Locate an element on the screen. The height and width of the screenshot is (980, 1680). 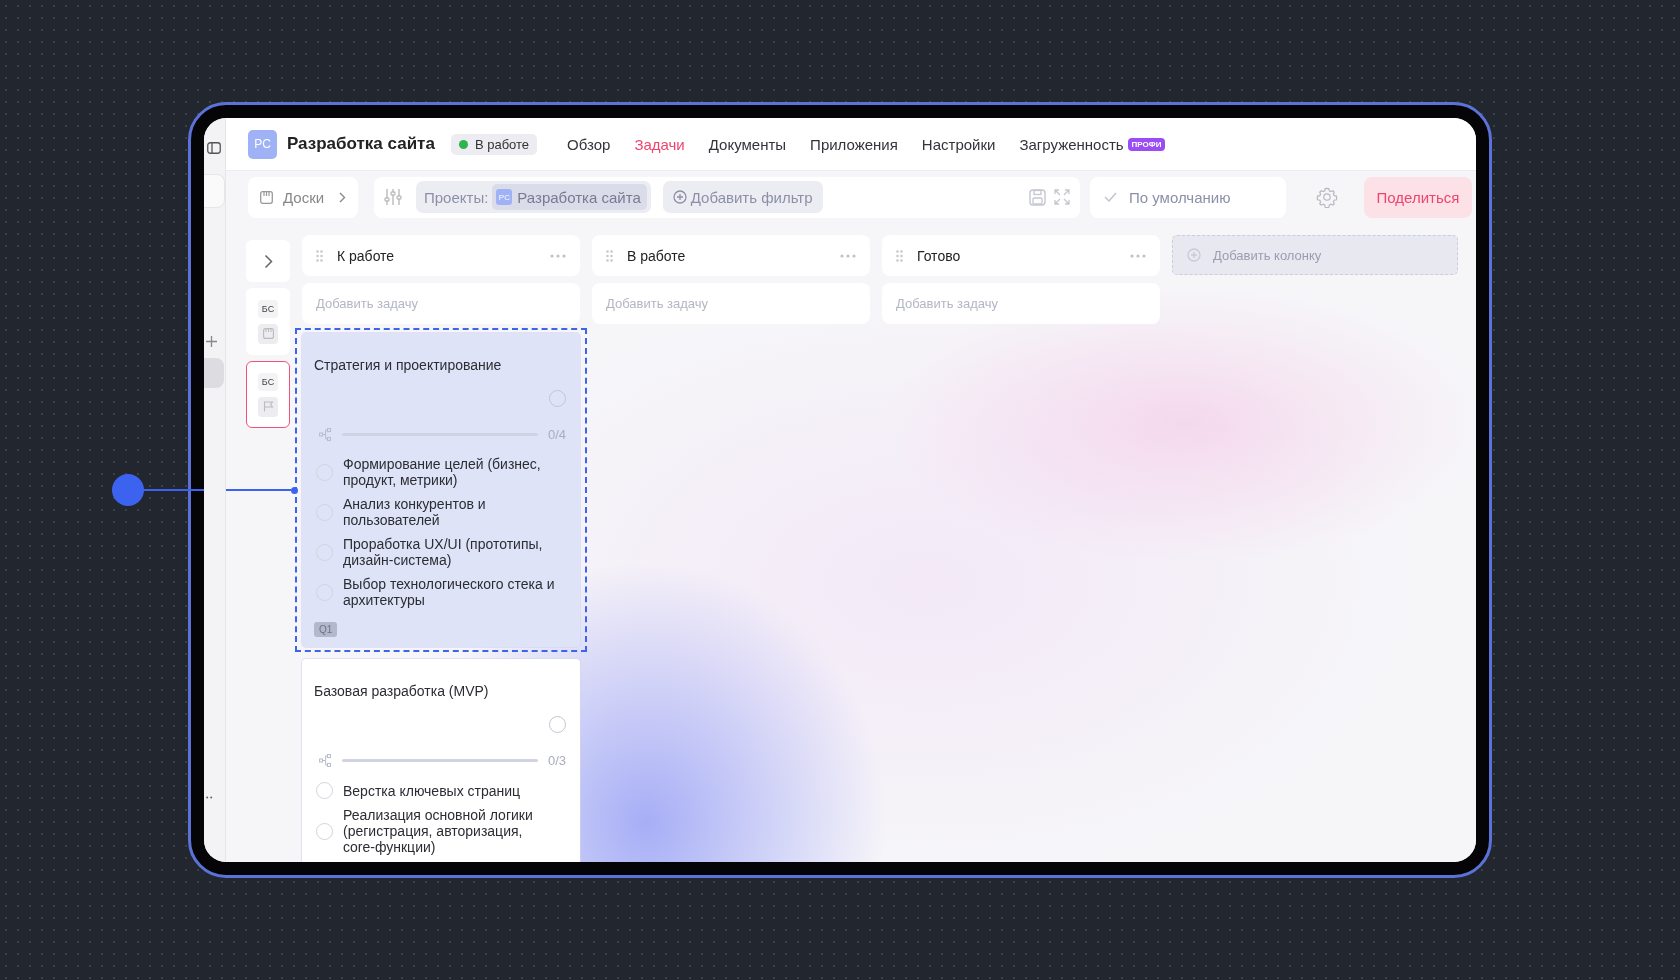
expand-button is located at coordinates (268, 261).